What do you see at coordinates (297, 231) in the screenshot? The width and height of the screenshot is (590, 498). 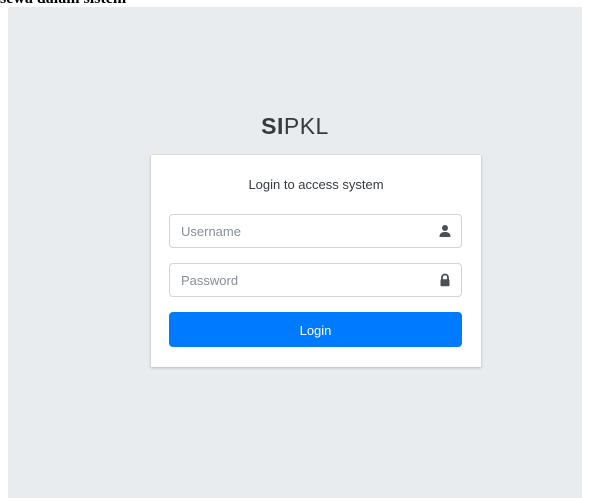 I see `username-input` at bounding box center [297, 231].